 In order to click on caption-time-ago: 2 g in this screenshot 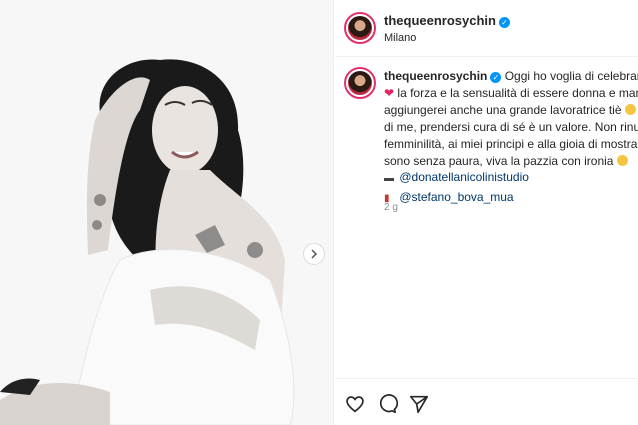, I will do `click(391, 207)`.